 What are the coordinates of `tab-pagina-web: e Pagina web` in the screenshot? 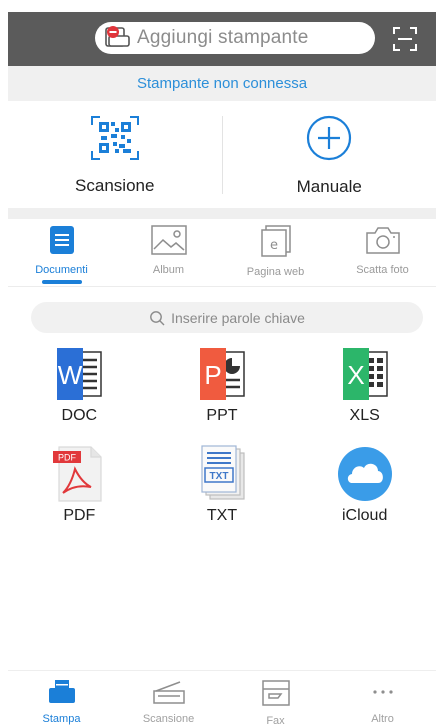 It's located at (275, 255).